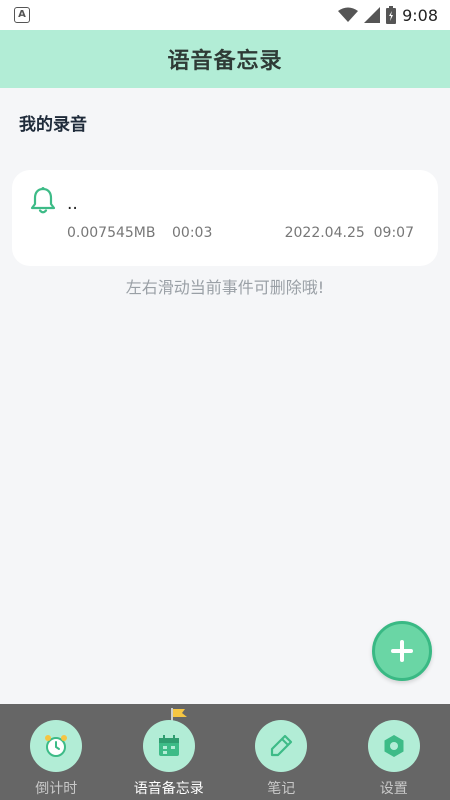 This screenshot has height=800, width=450. What do you see at coordinates (56, 789) in the screenshot?
I see `nav-label: 倒计时` at bounding box center [56, 789].